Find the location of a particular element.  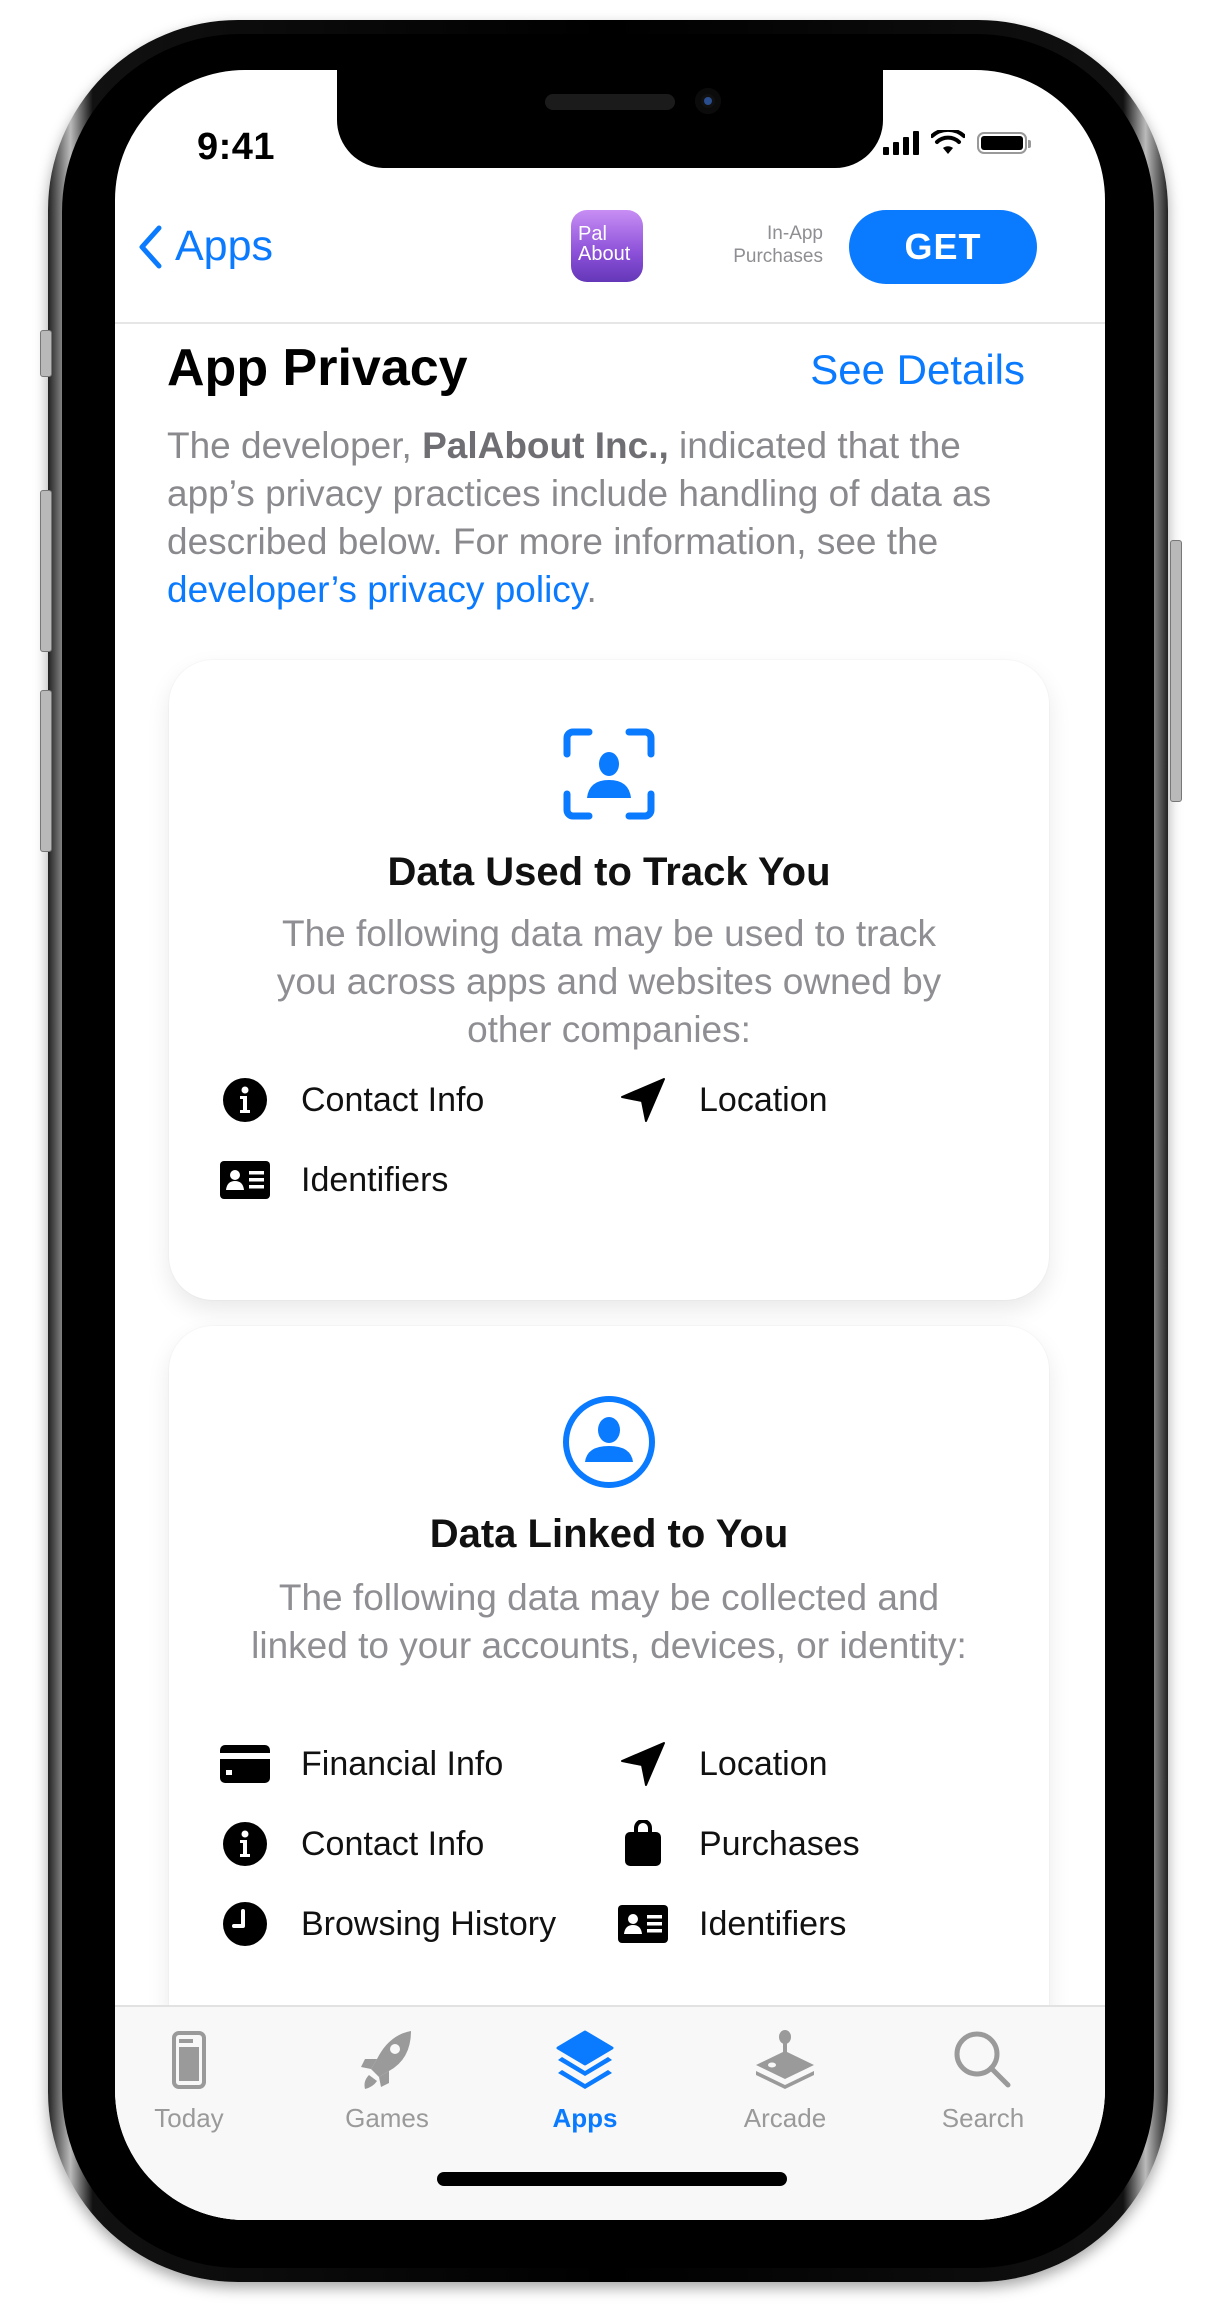

nav-bar: Apps Pal About In-App Purchases GET is located at coordinates (610, 267).